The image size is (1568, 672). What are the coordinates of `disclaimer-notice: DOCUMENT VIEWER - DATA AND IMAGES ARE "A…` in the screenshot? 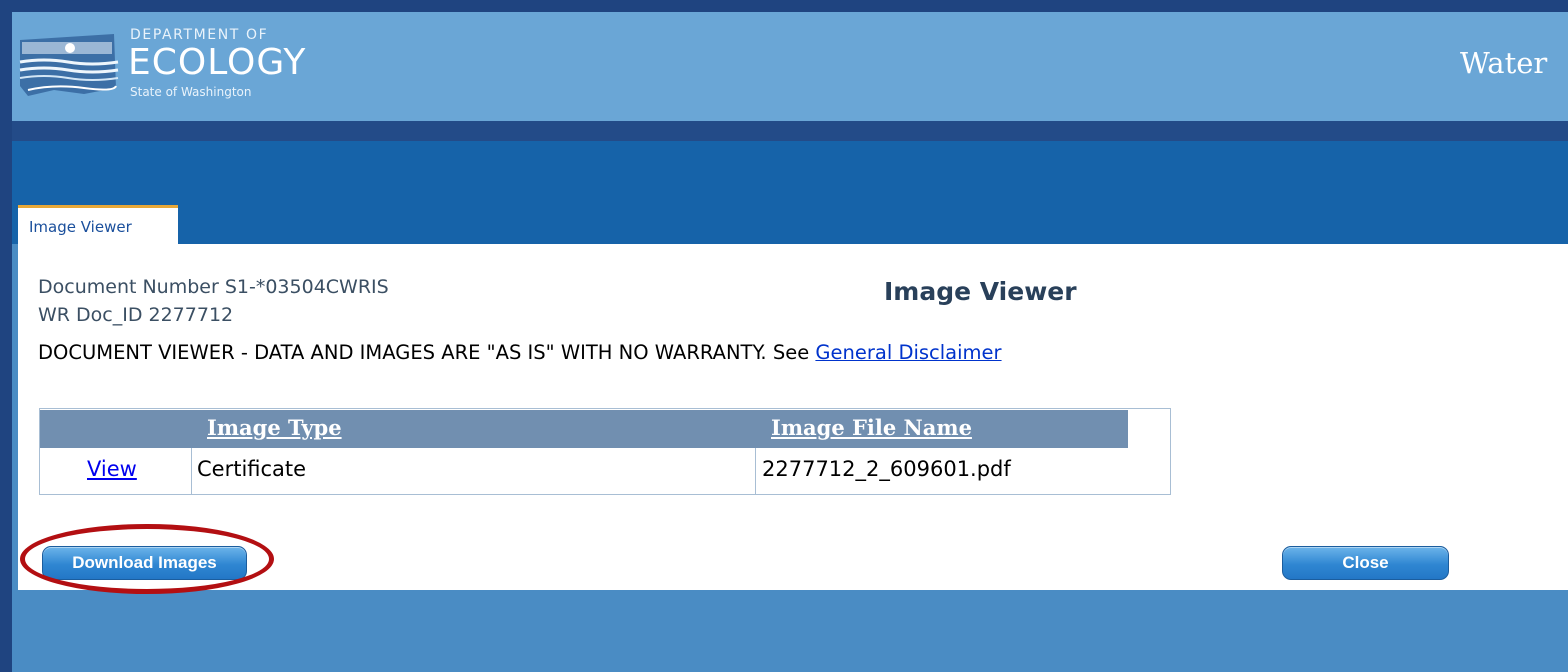 It's located at (520, 352).